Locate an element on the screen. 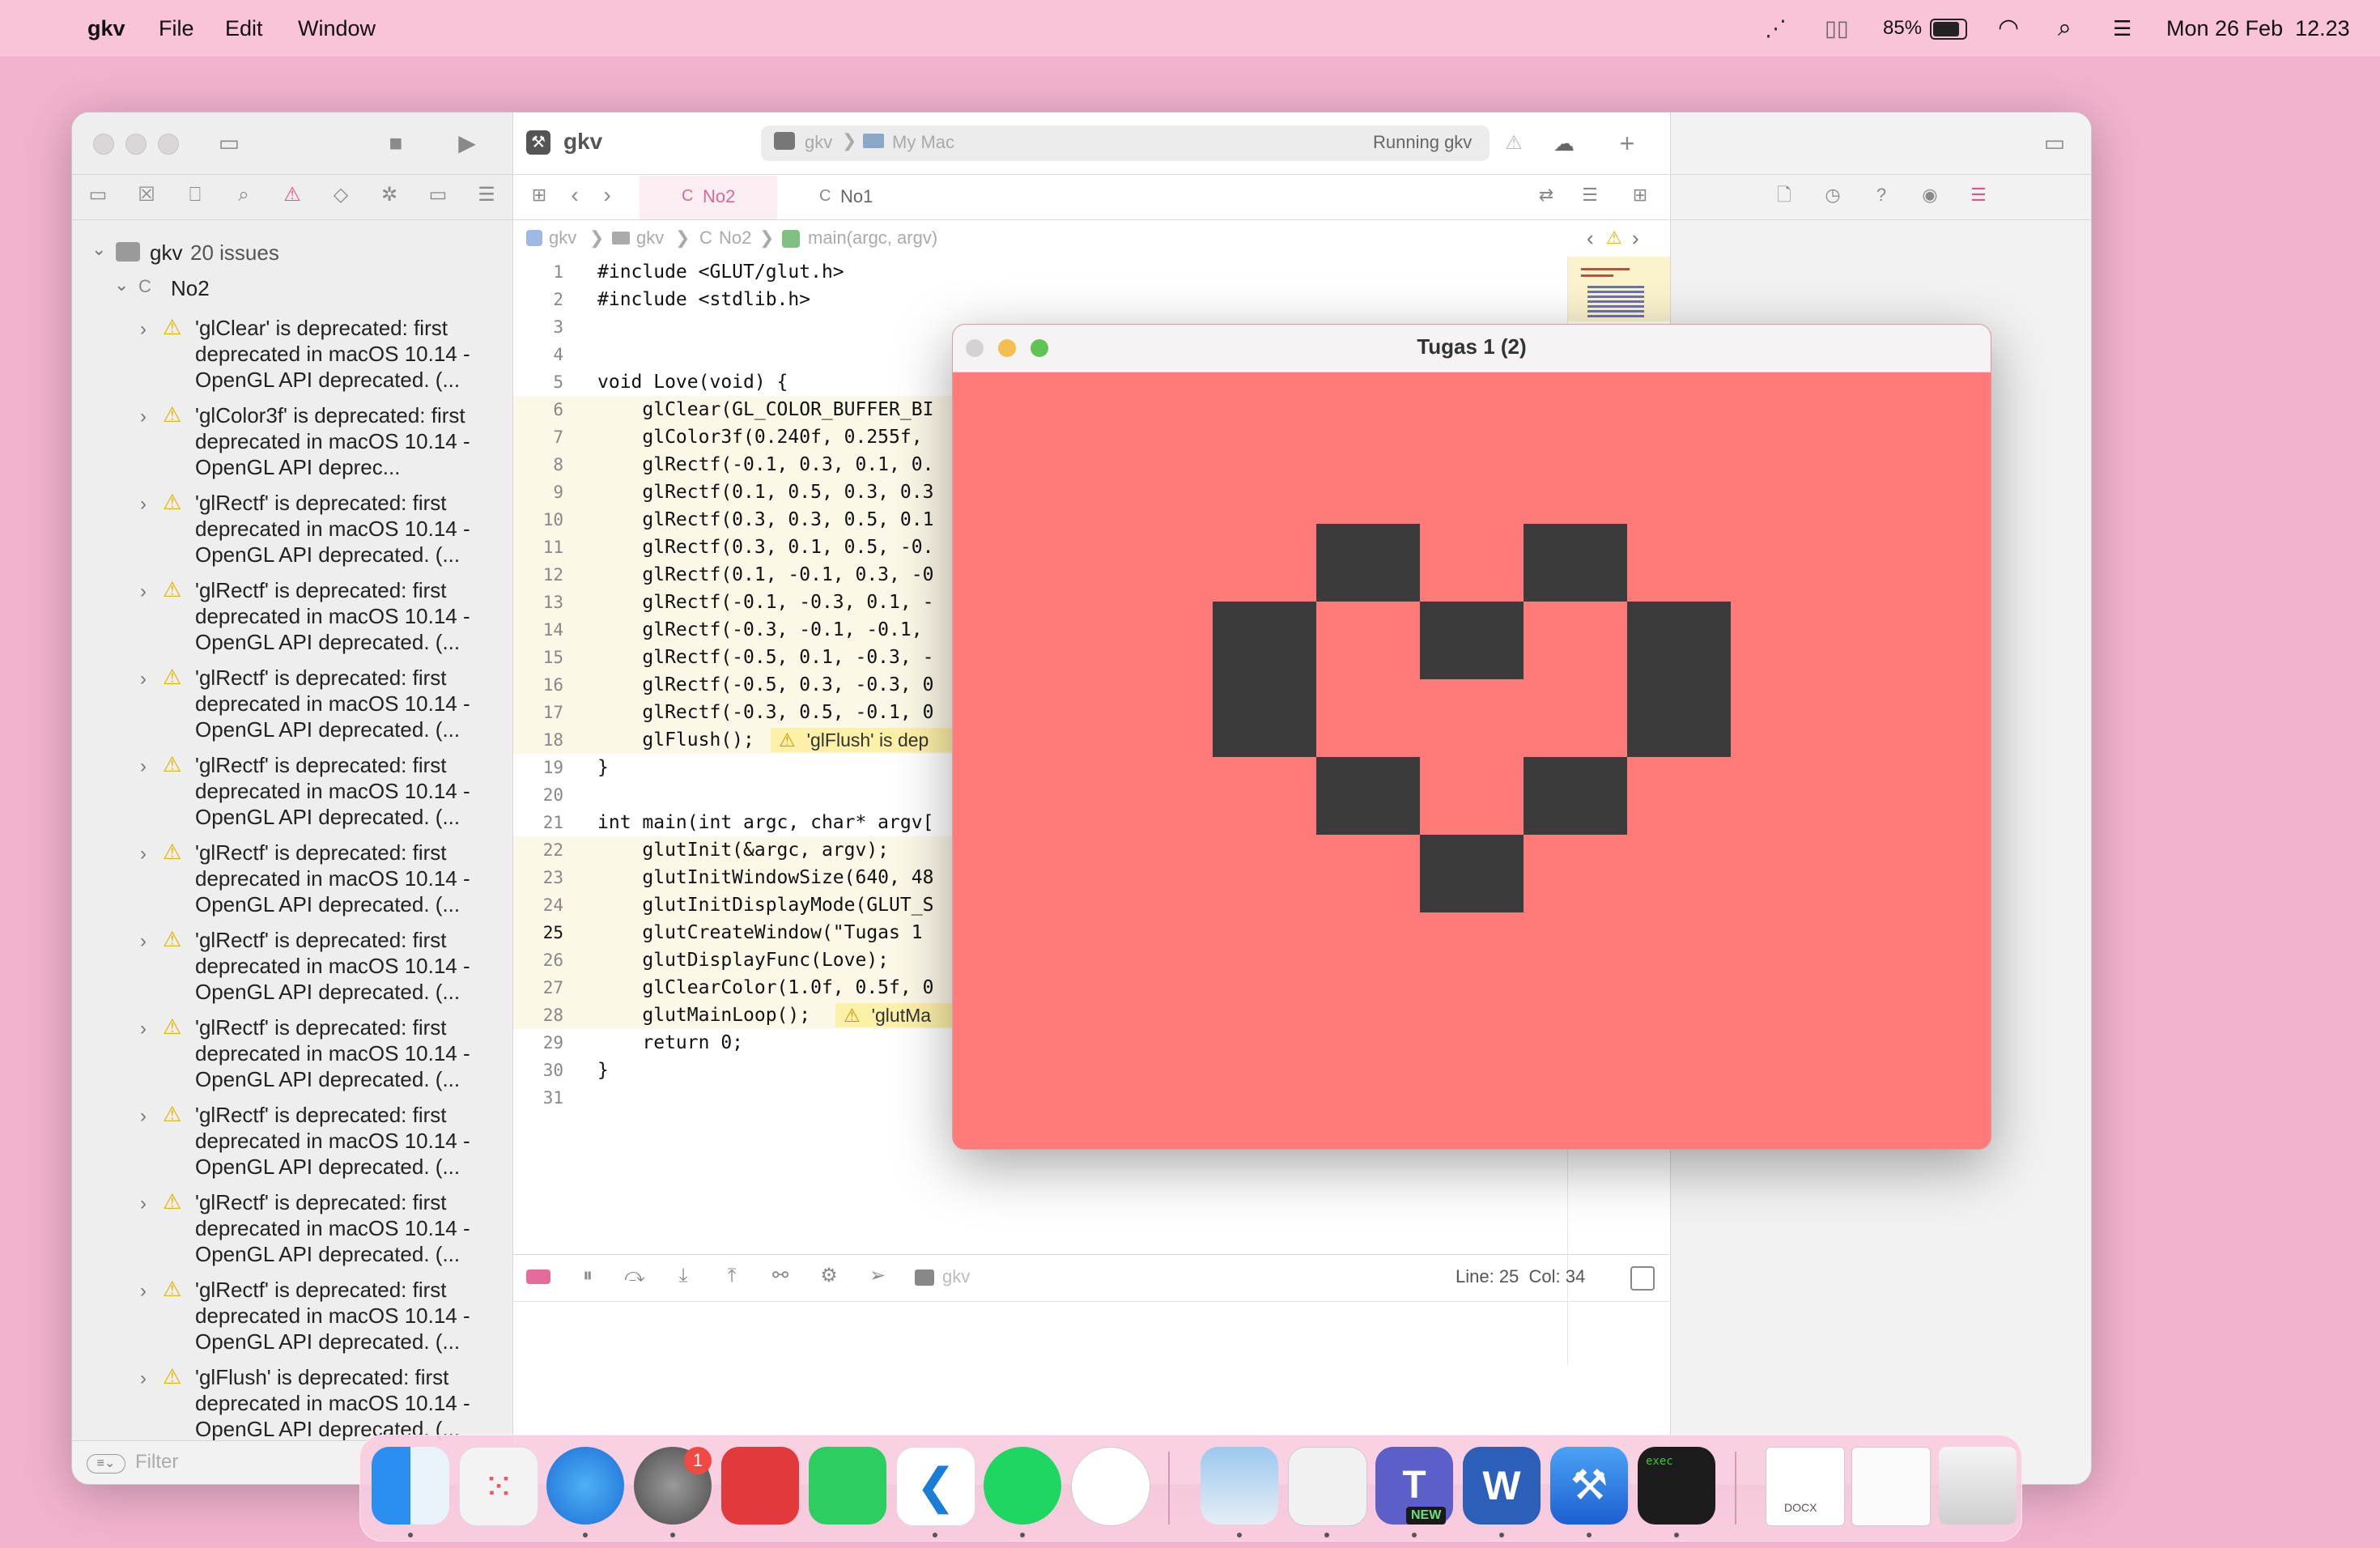 This screenshot has height=1548, width=2380. find-icon: ⌕ is located at coordinates (244, 195).